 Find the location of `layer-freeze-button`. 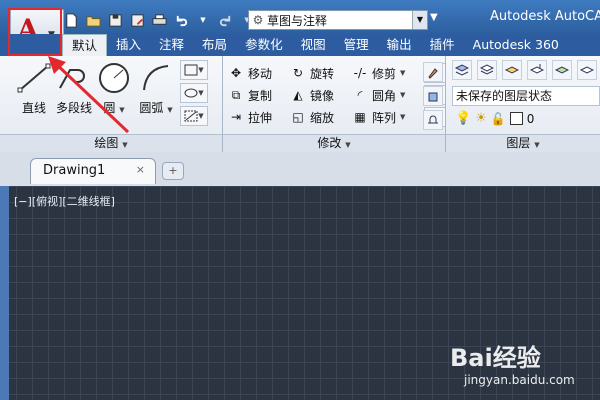

layer-freeze-button is located at coordinates (433, 96).